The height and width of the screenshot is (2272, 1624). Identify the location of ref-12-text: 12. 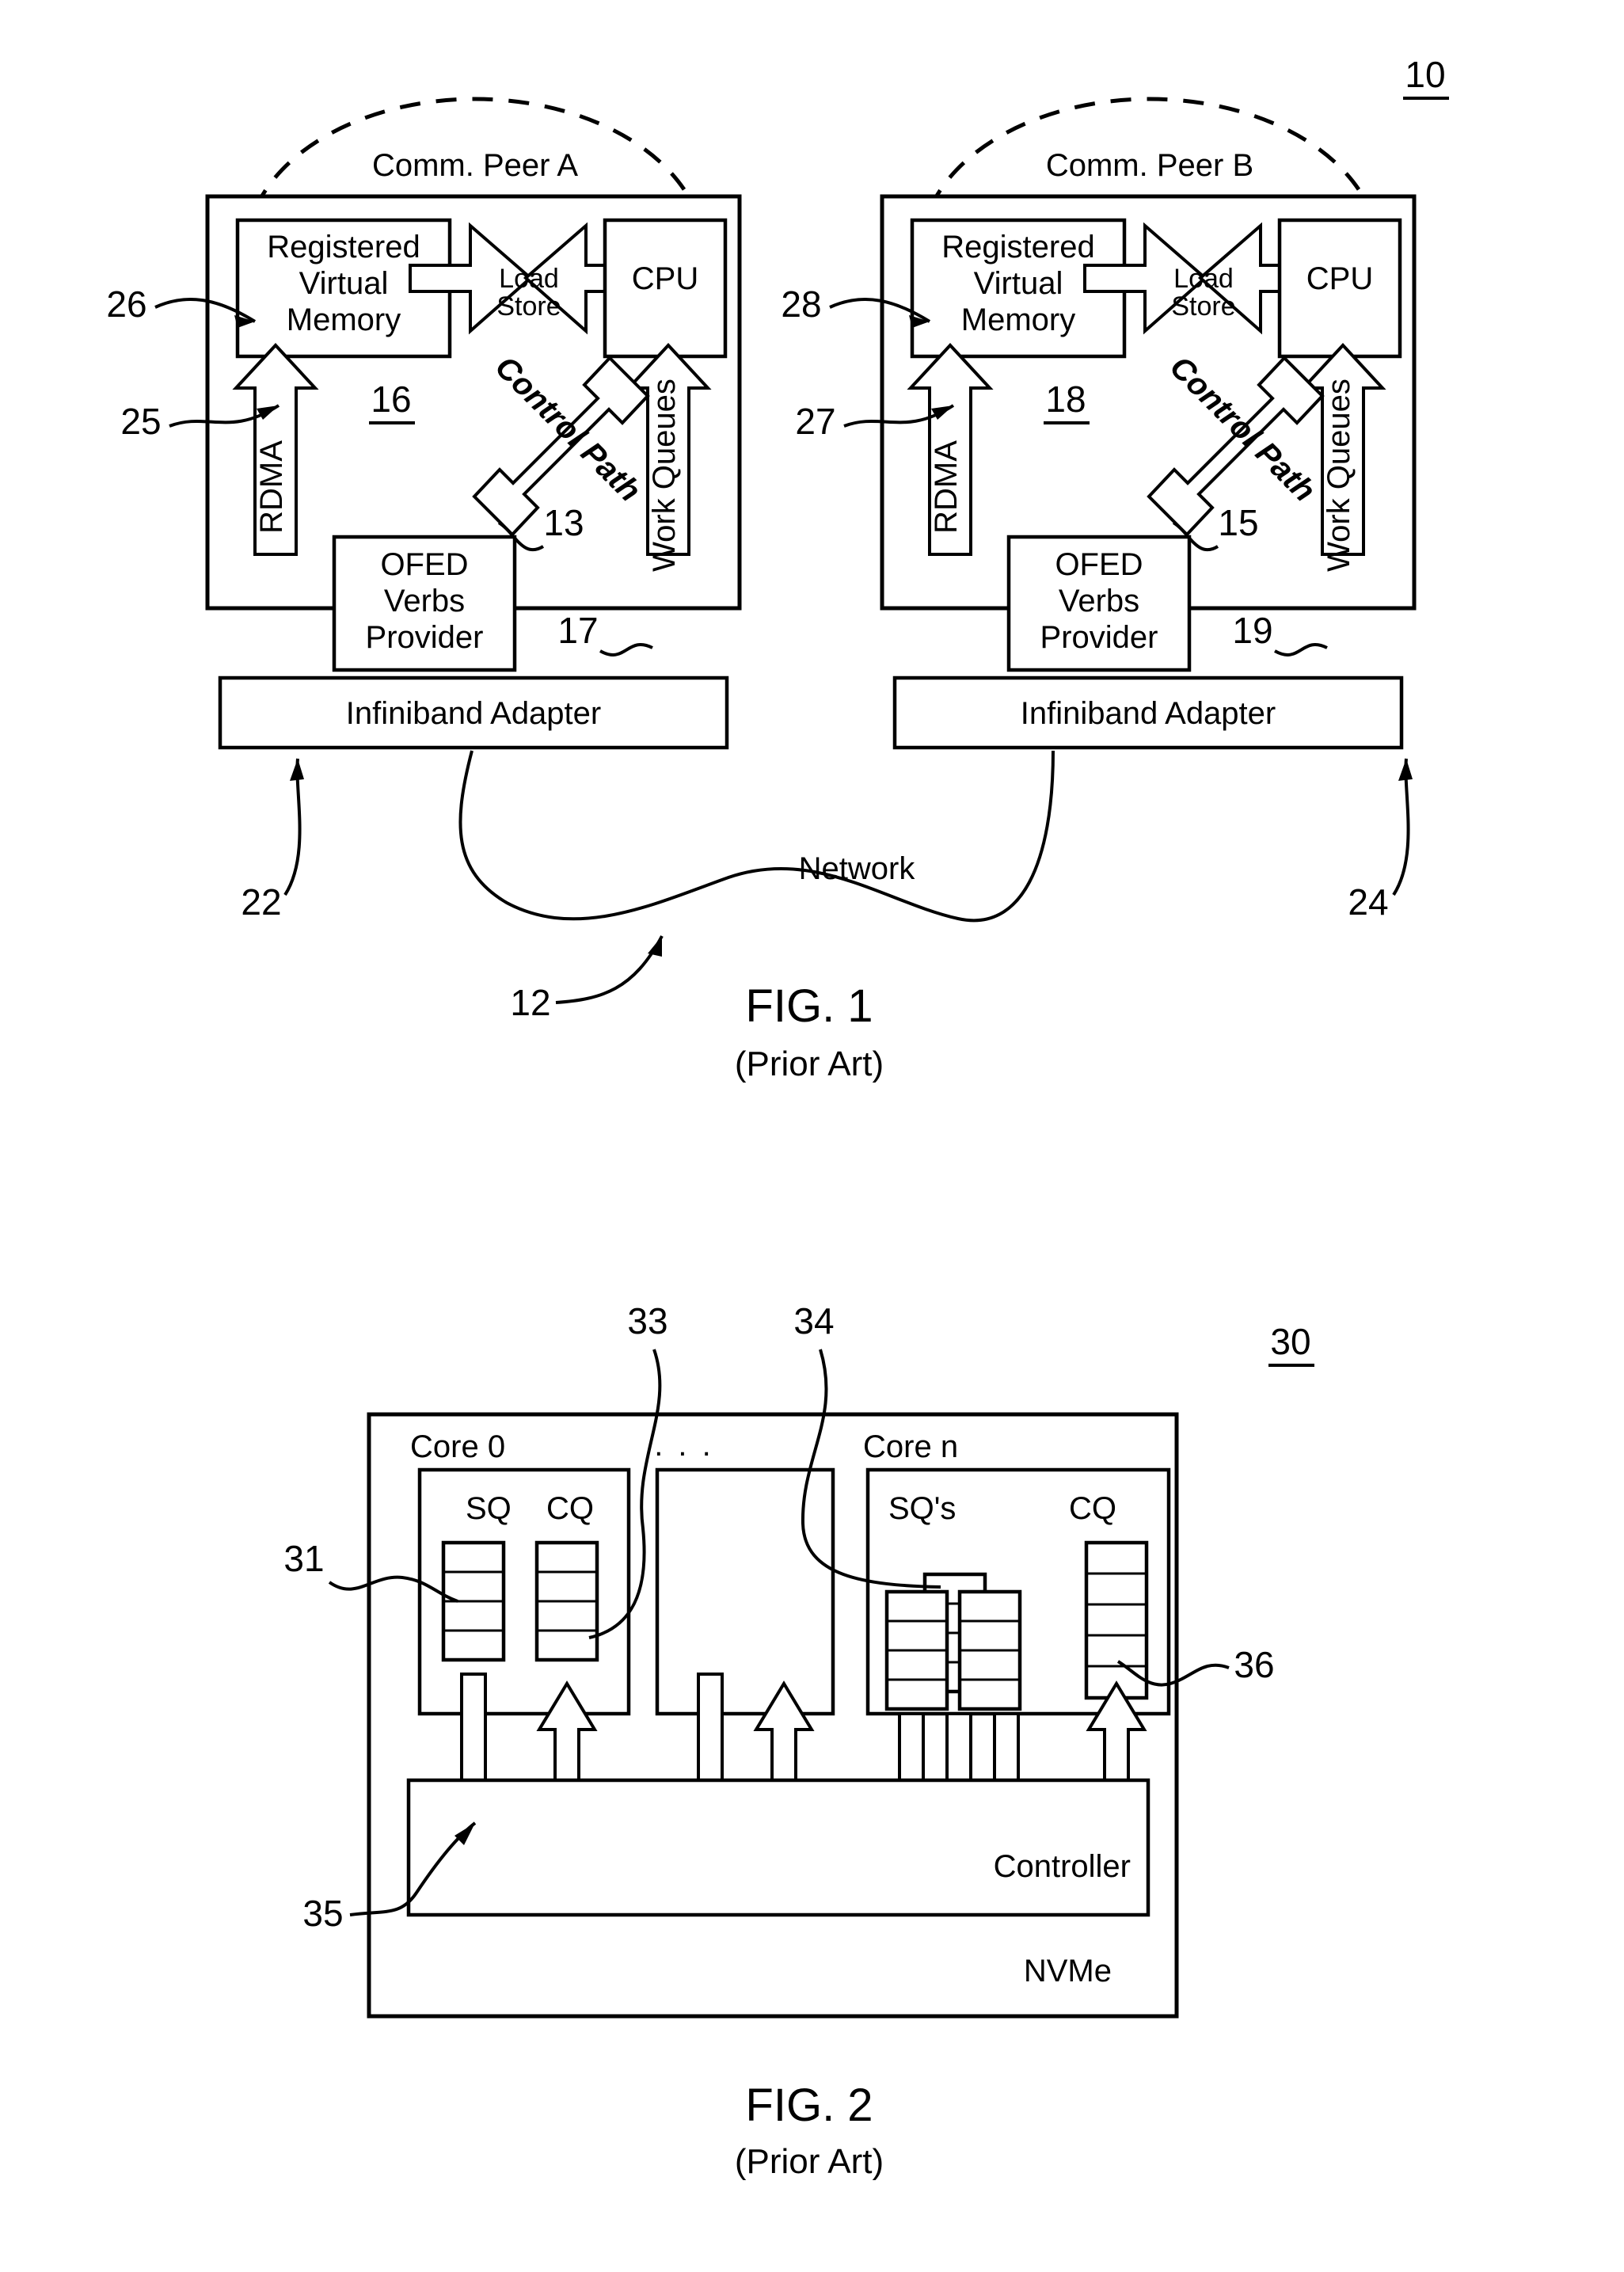
(530, 1002).